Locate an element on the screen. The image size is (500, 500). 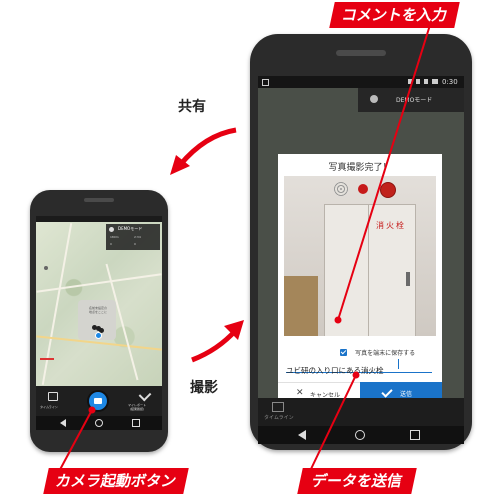
map-place-label: 名前未設定の 地点をここに is located at coordinates (97, 310).